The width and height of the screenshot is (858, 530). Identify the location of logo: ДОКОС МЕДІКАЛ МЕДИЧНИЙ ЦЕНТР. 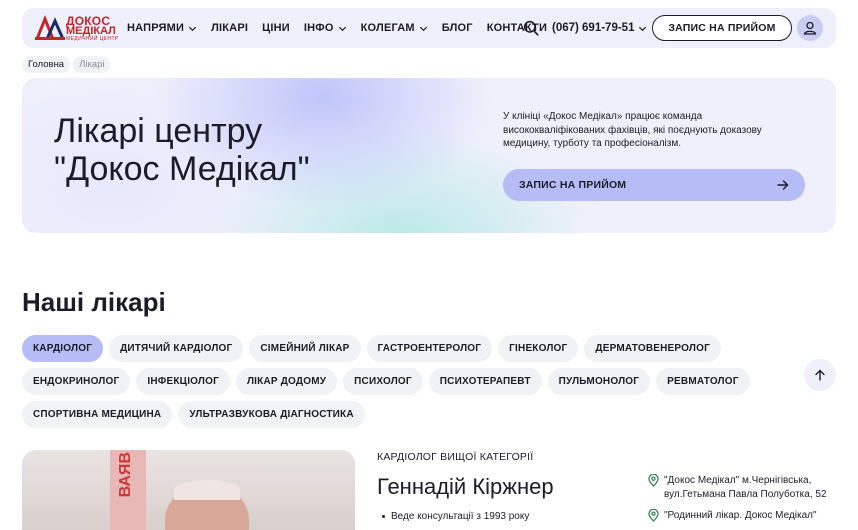
(77, 28).